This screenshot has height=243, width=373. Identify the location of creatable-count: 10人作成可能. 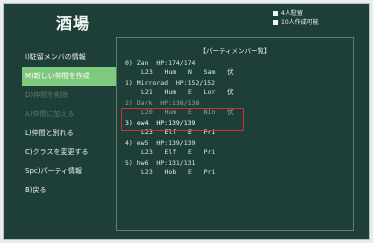
(300, 22).